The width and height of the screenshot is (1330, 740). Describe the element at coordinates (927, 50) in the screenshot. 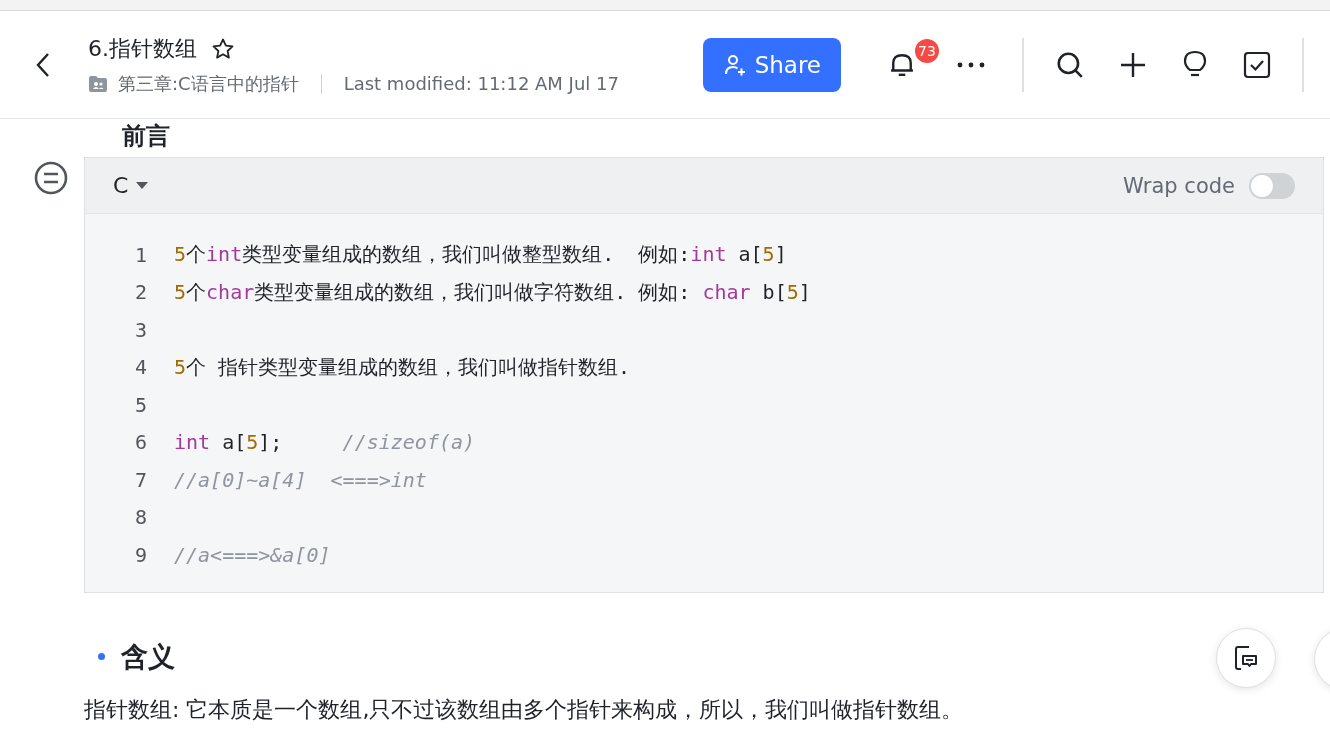

I see `notification-badge: 73` at that location.